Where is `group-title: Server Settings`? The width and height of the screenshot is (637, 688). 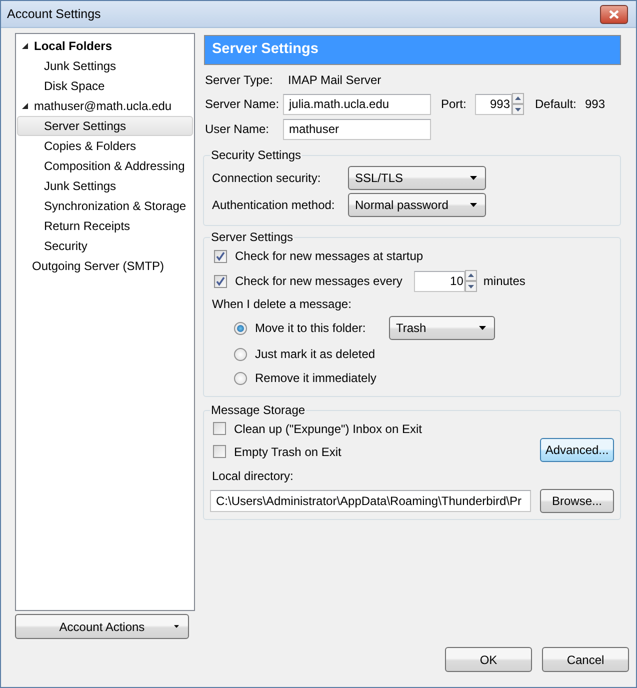 group-title: Server Settings is located at coordinates (252, 237).